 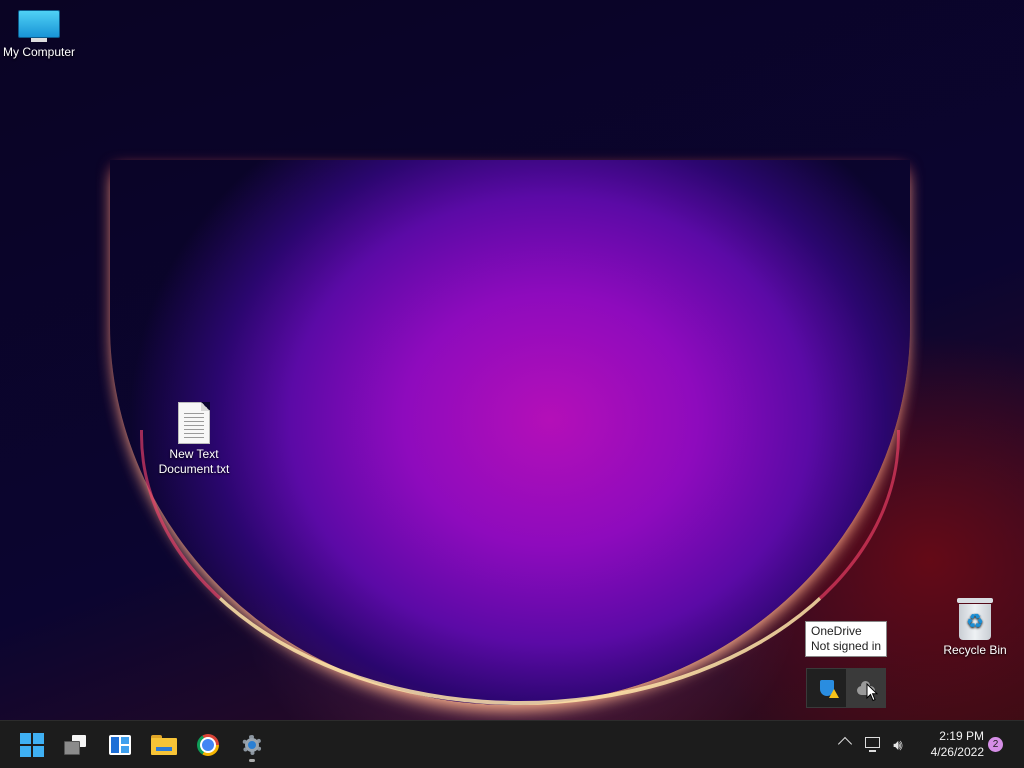 What do you see at coordinates (194, 461) in the screenshot?
I see `desktop-icon-label: New Text Document.txt` at bounding box center [194, 461].